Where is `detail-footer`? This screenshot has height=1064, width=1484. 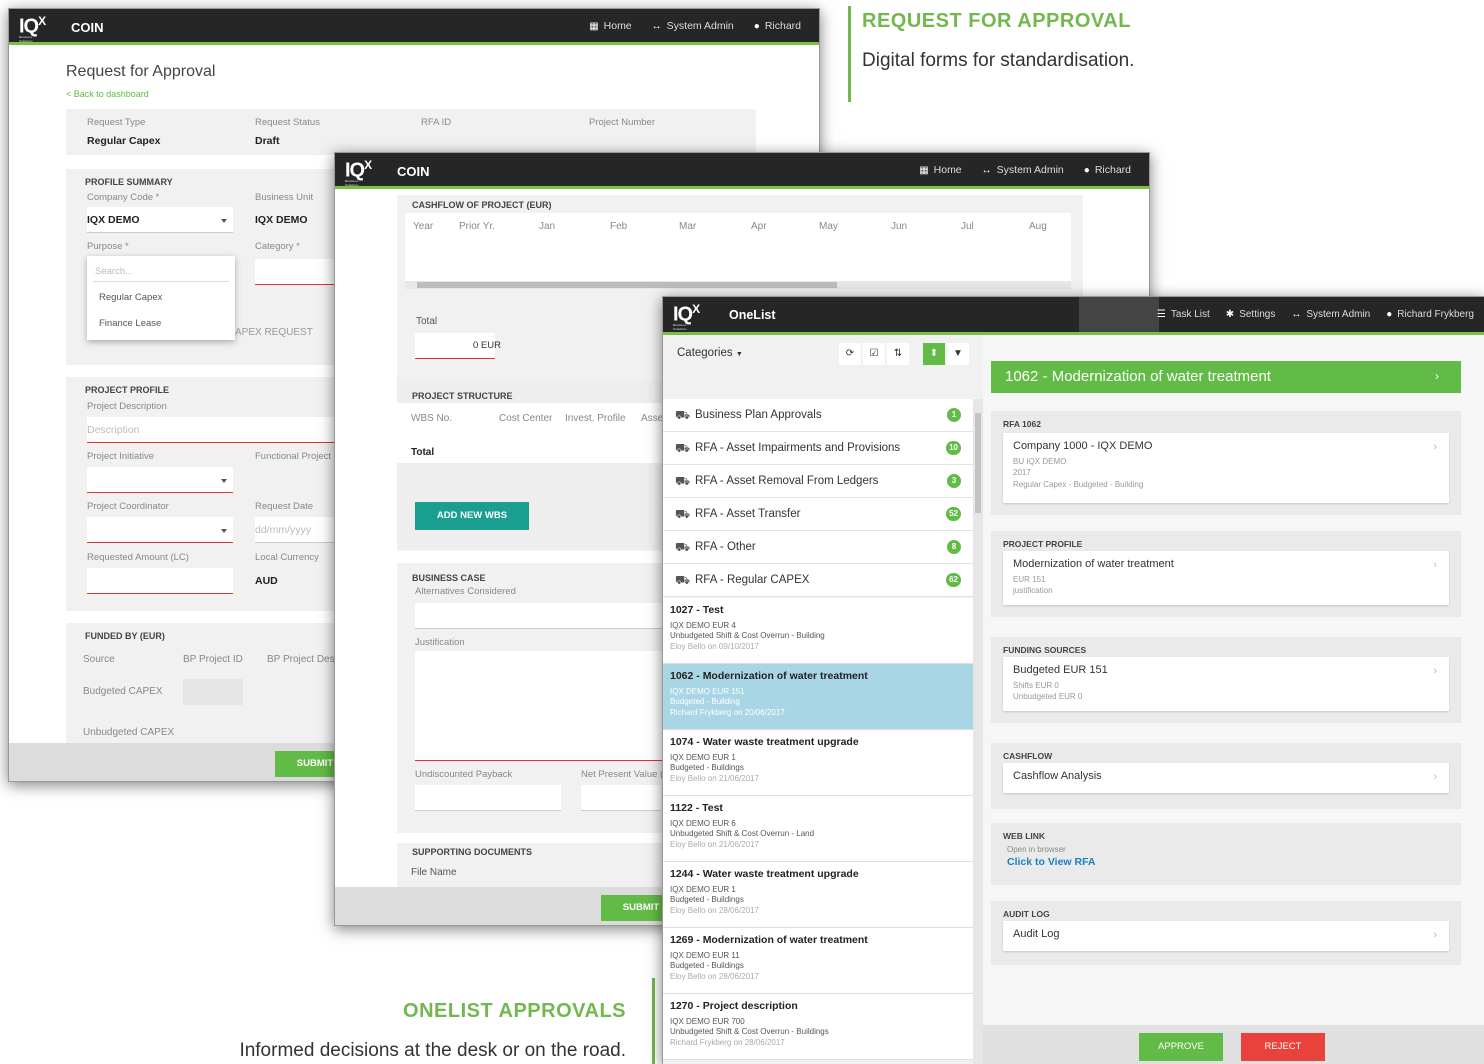
detail-footer is located at coordinates (1233, 1044).